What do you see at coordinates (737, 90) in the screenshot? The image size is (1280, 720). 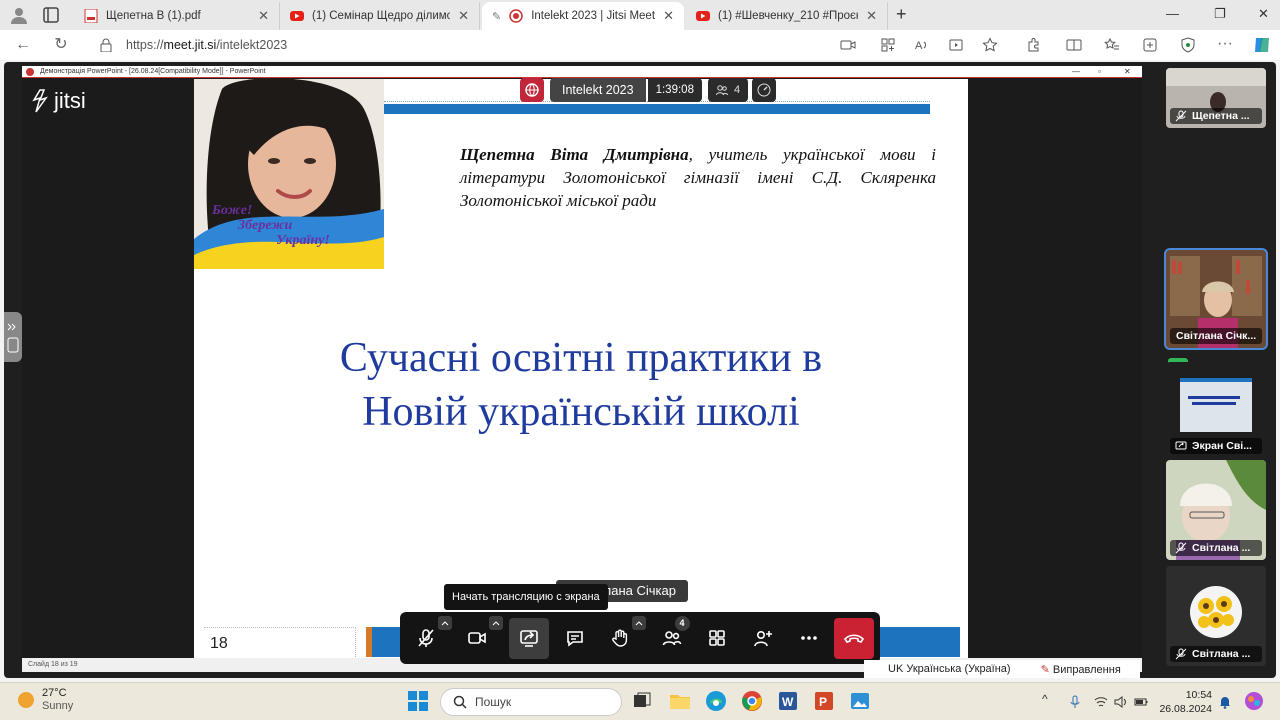 I see `participant-count-value: 4` at bounding box center [737, 90].